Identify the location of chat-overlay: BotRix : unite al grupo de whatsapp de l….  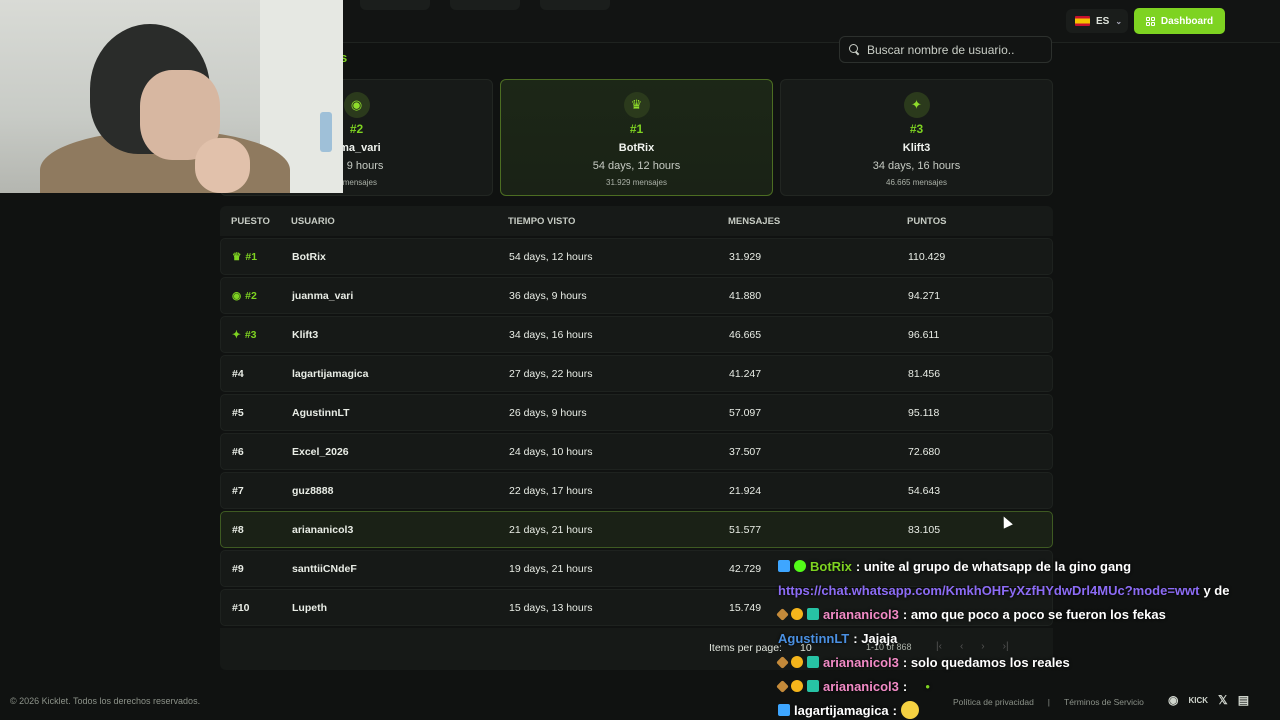
(1028, 637).